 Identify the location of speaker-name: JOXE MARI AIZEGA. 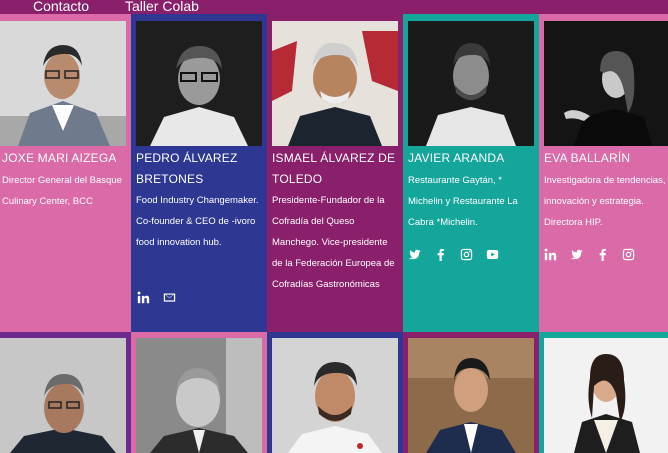
(59, 158).